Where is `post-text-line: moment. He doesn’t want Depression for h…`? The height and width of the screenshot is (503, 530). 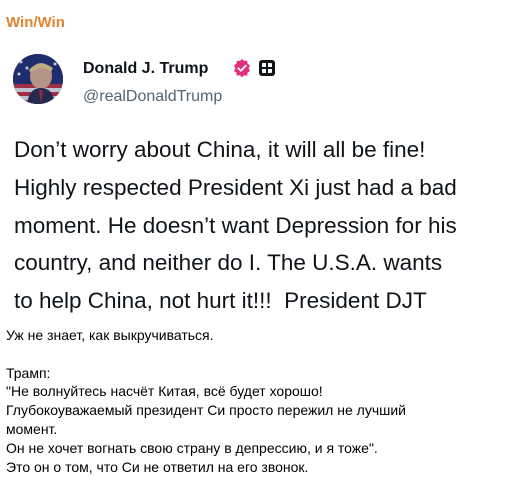 post-text-line: moment. He doesn’t want Depression for h… is located at coordinates (235, 225).